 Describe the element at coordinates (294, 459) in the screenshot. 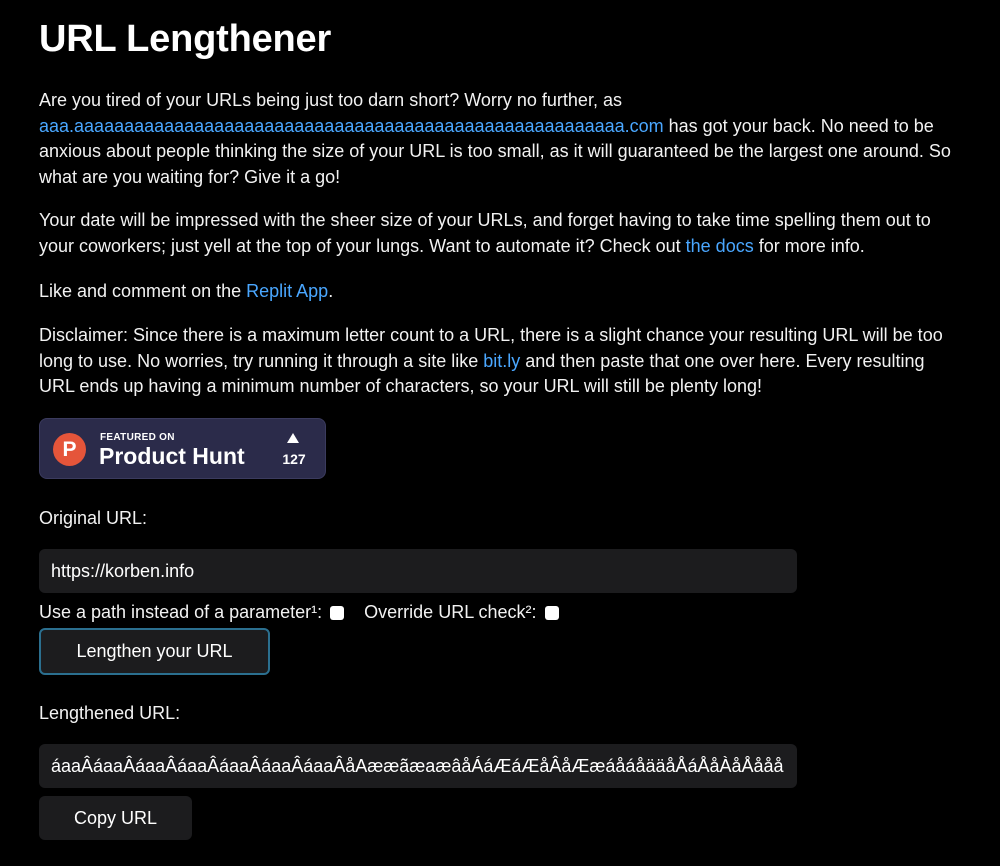

I see `upvote-count: 127` at that location.